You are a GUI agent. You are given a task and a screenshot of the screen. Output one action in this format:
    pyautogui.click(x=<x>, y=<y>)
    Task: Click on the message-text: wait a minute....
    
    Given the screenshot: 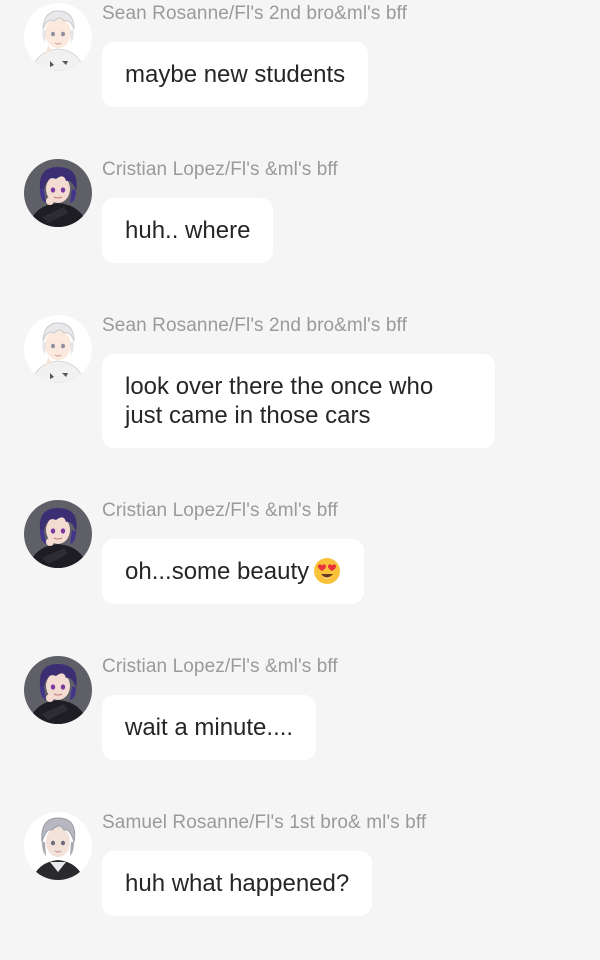 What is the action you would take?
    pyautogui.click(x=209, y=727)
    